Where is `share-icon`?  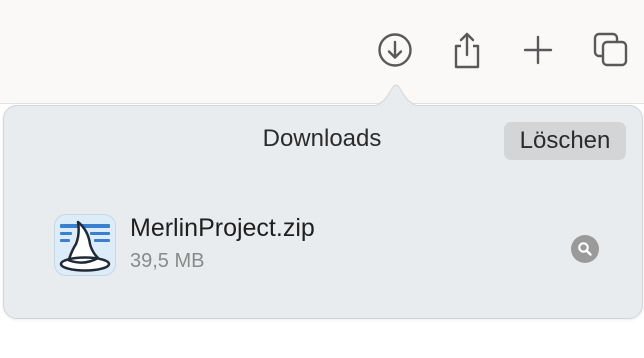 share-icon is located at coordinates (467, 50).